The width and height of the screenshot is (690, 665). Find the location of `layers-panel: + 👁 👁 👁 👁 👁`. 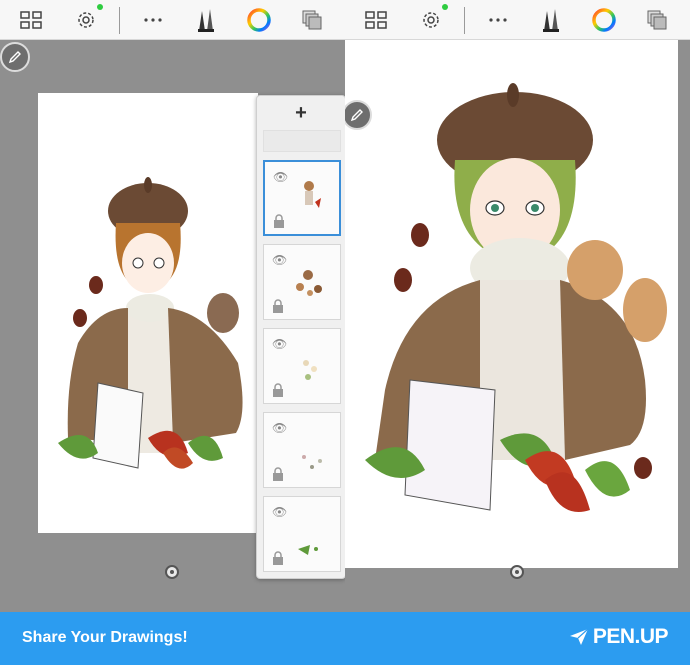

layers-panel: + 👁 👁 👁 👁 👁 is located at coordinates (300, 337).